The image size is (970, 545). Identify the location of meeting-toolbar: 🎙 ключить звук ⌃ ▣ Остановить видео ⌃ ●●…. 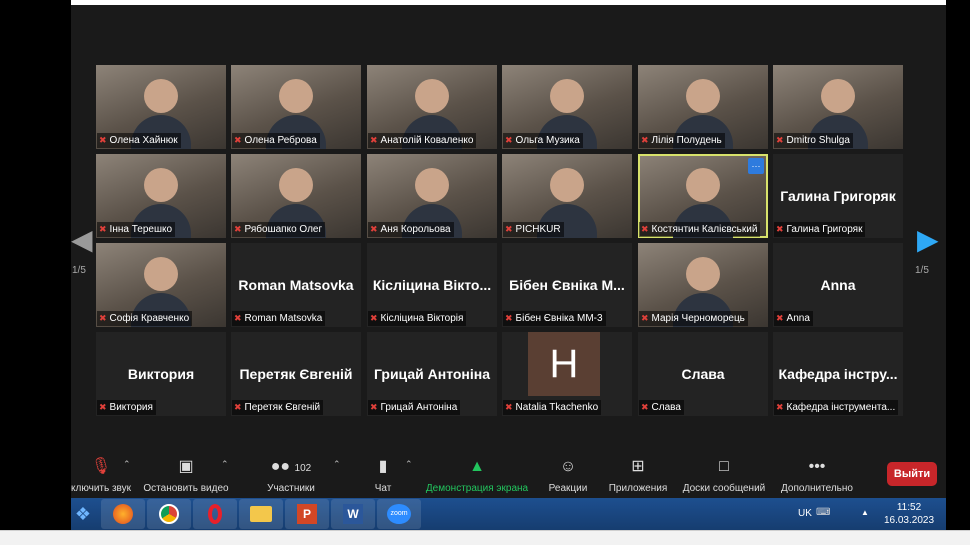
(508, 474).